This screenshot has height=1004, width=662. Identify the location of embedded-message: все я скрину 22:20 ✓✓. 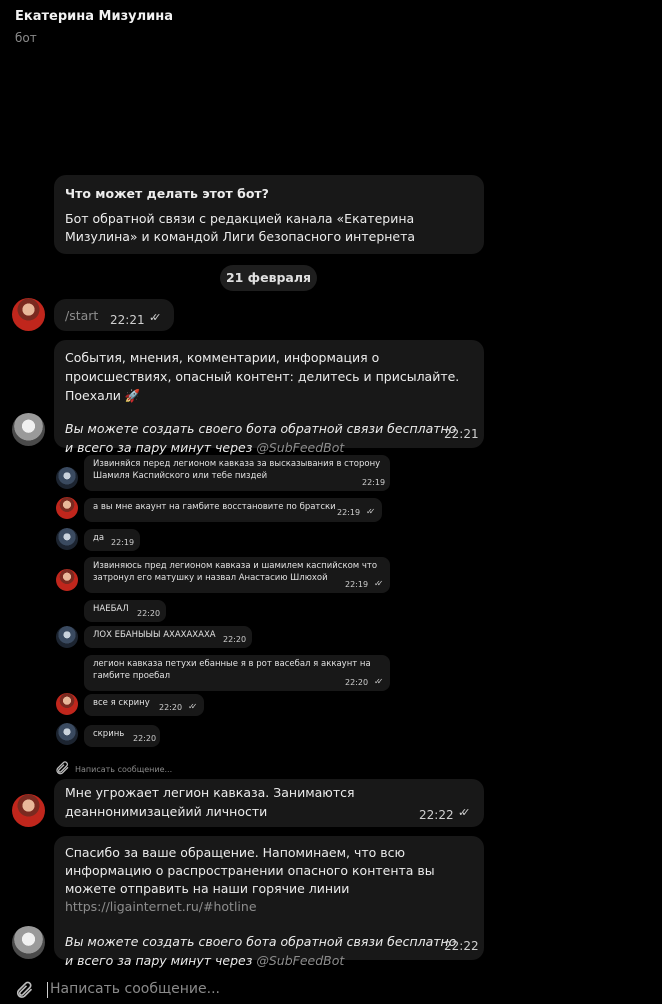
(144, 705).